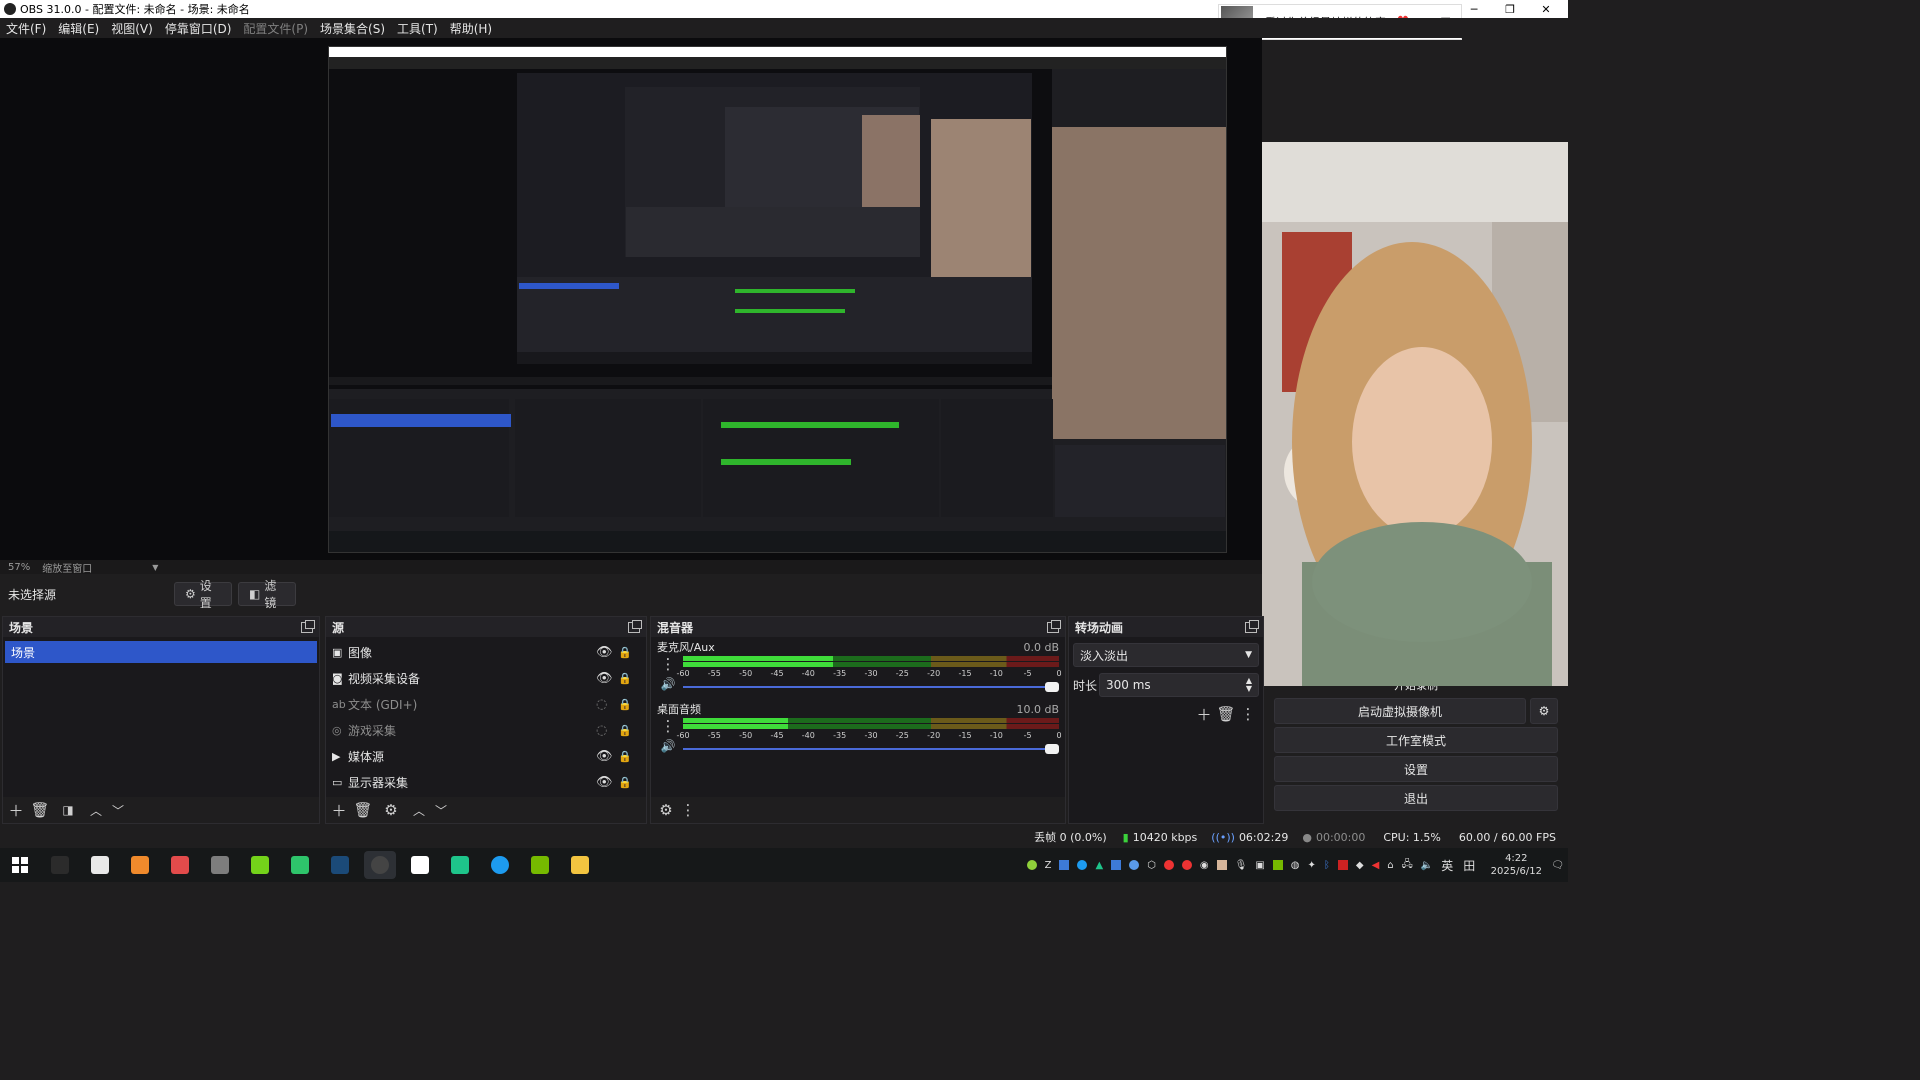  I want to click on zlibrary-icon, so click(100, 865).